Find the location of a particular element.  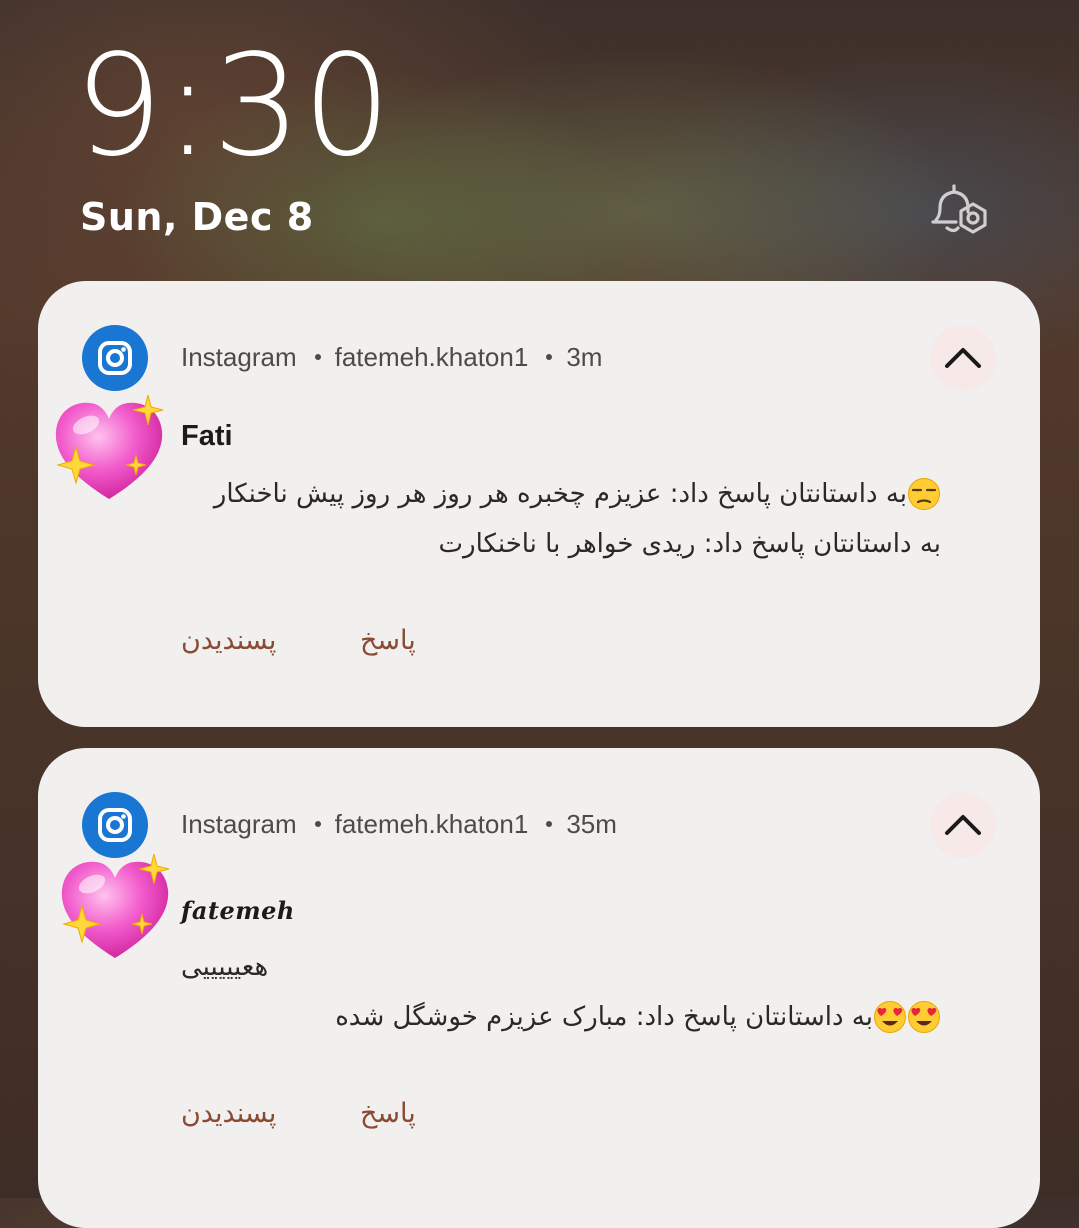

sender-name: fatemeh is located at coordinates (238, 910).